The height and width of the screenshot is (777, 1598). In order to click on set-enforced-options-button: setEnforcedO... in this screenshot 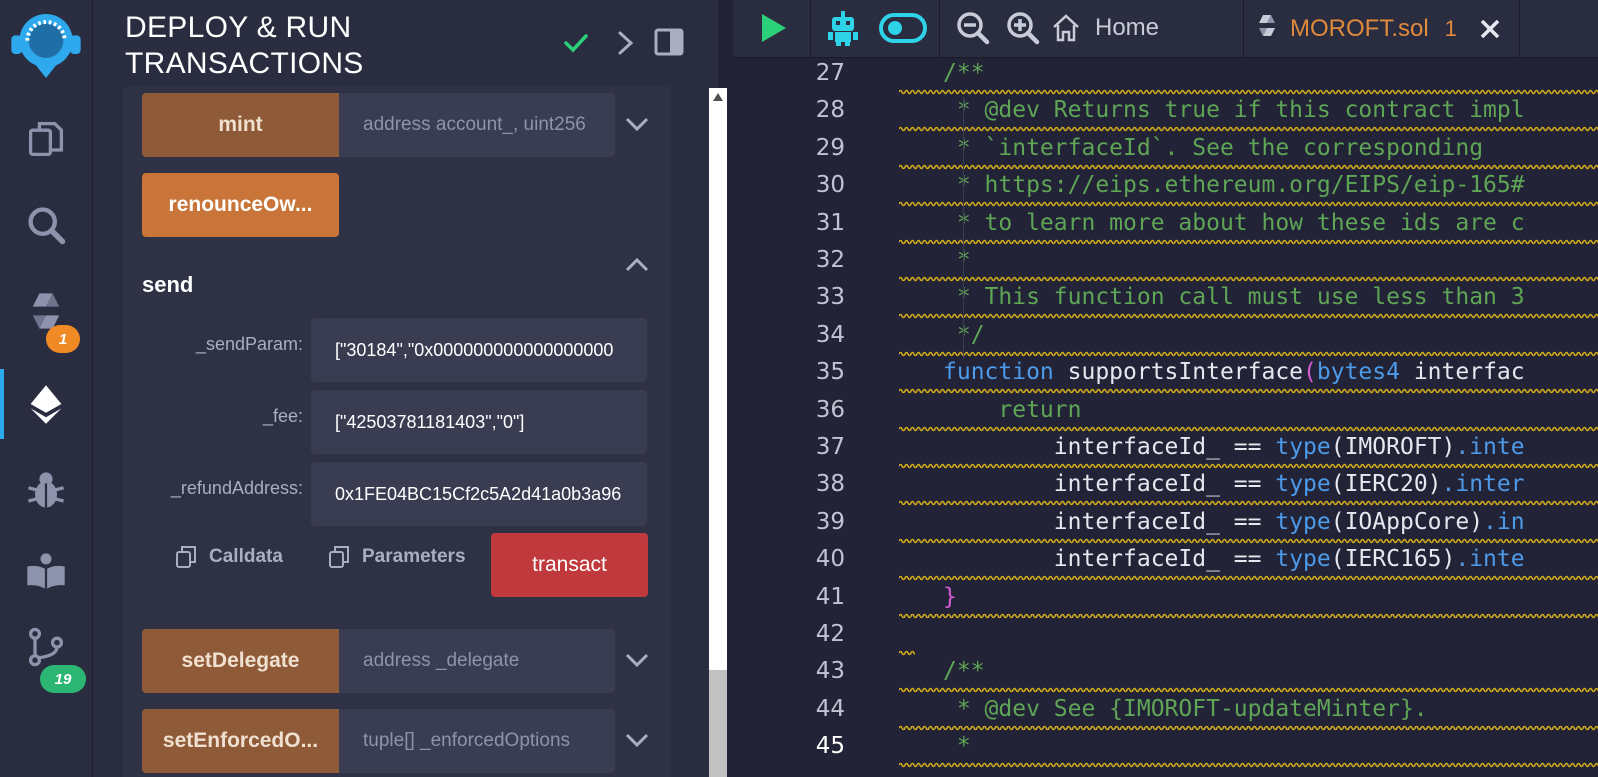, I will do `click(240, 741)`.